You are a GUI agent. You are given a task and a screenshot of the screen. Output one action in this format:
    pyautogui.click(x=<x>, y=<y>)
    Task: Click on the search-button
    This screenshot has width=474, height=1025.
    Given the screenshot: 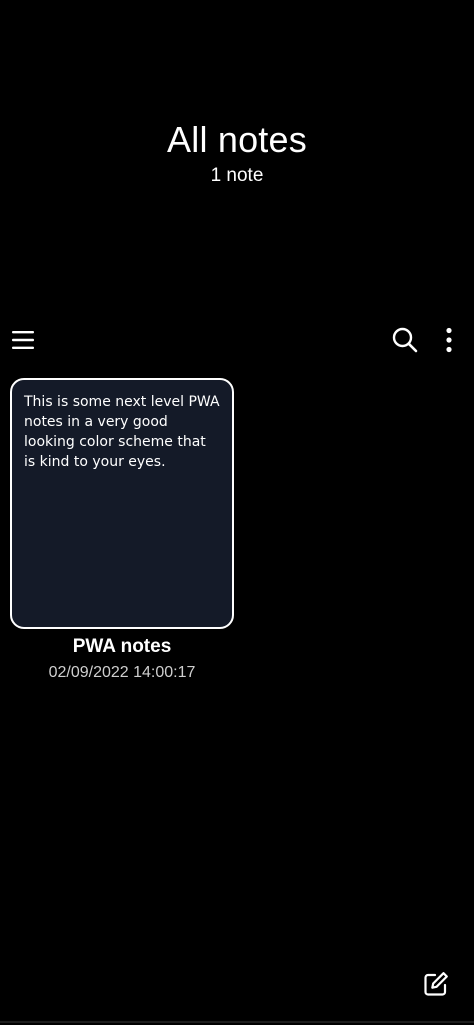 What is the action you would take?
    pyautogui.click(x=405, y=340)
    